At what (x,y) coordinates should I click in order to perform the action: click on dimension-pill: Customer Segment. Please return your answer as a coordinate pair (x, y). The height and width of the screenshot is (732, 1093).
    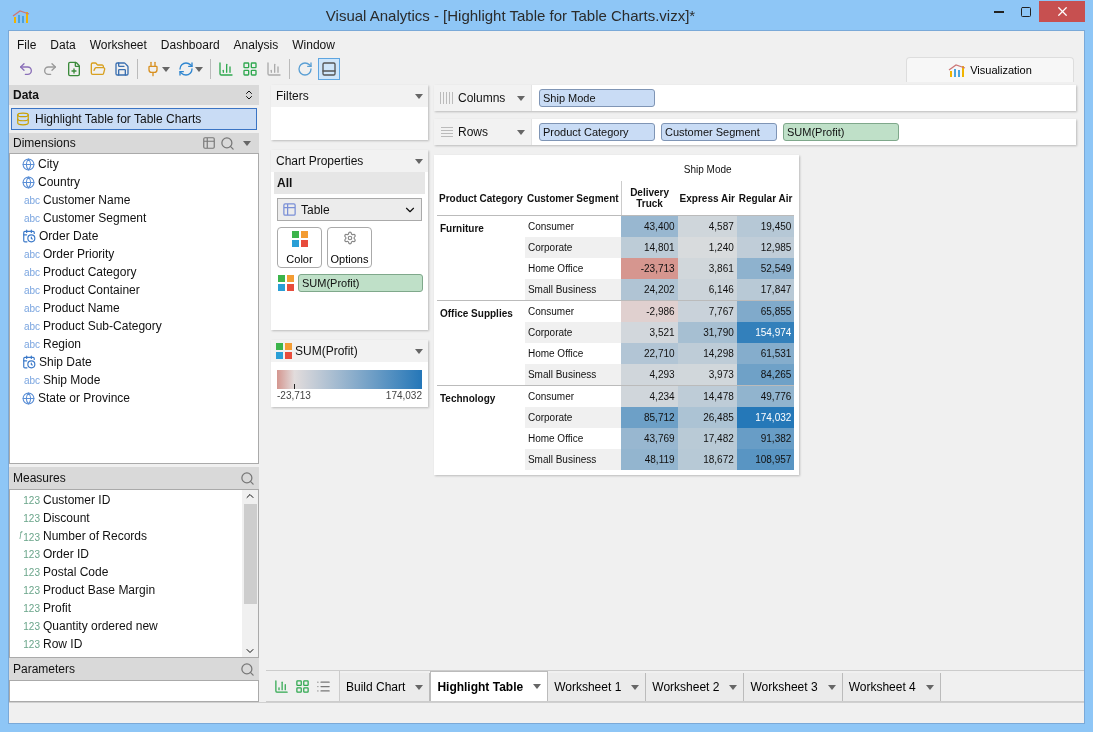
    Looking at the image, I should click on (719, 132).